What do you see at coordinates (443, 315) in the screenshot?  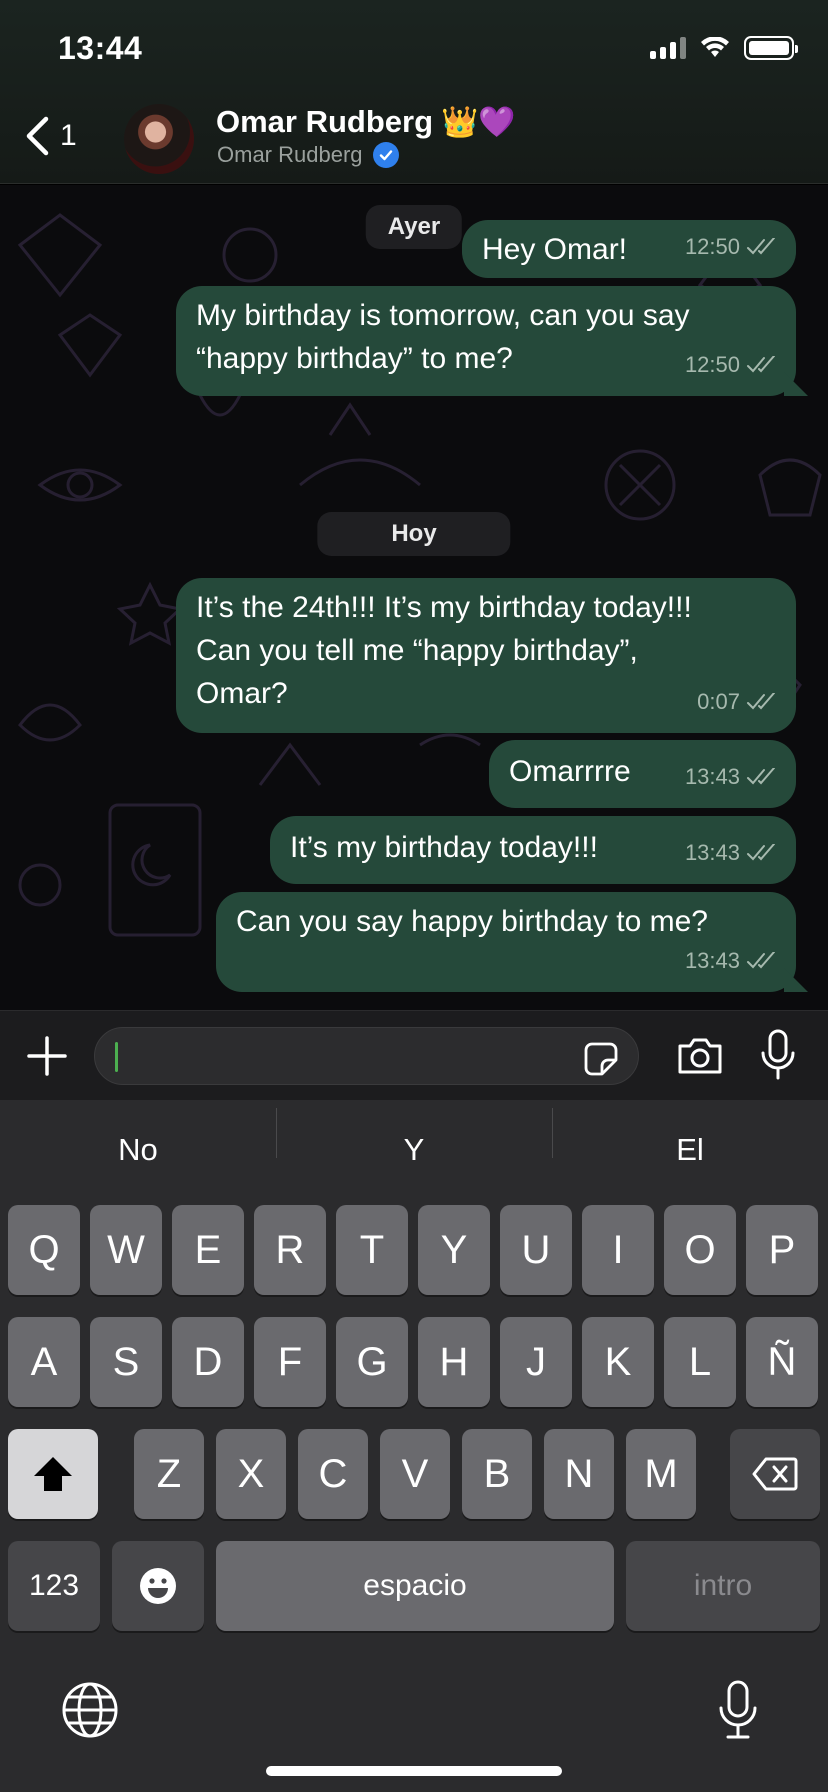 I see `message-text: My birthday is tomorrow, can you say` at bounding box center [443, 315].